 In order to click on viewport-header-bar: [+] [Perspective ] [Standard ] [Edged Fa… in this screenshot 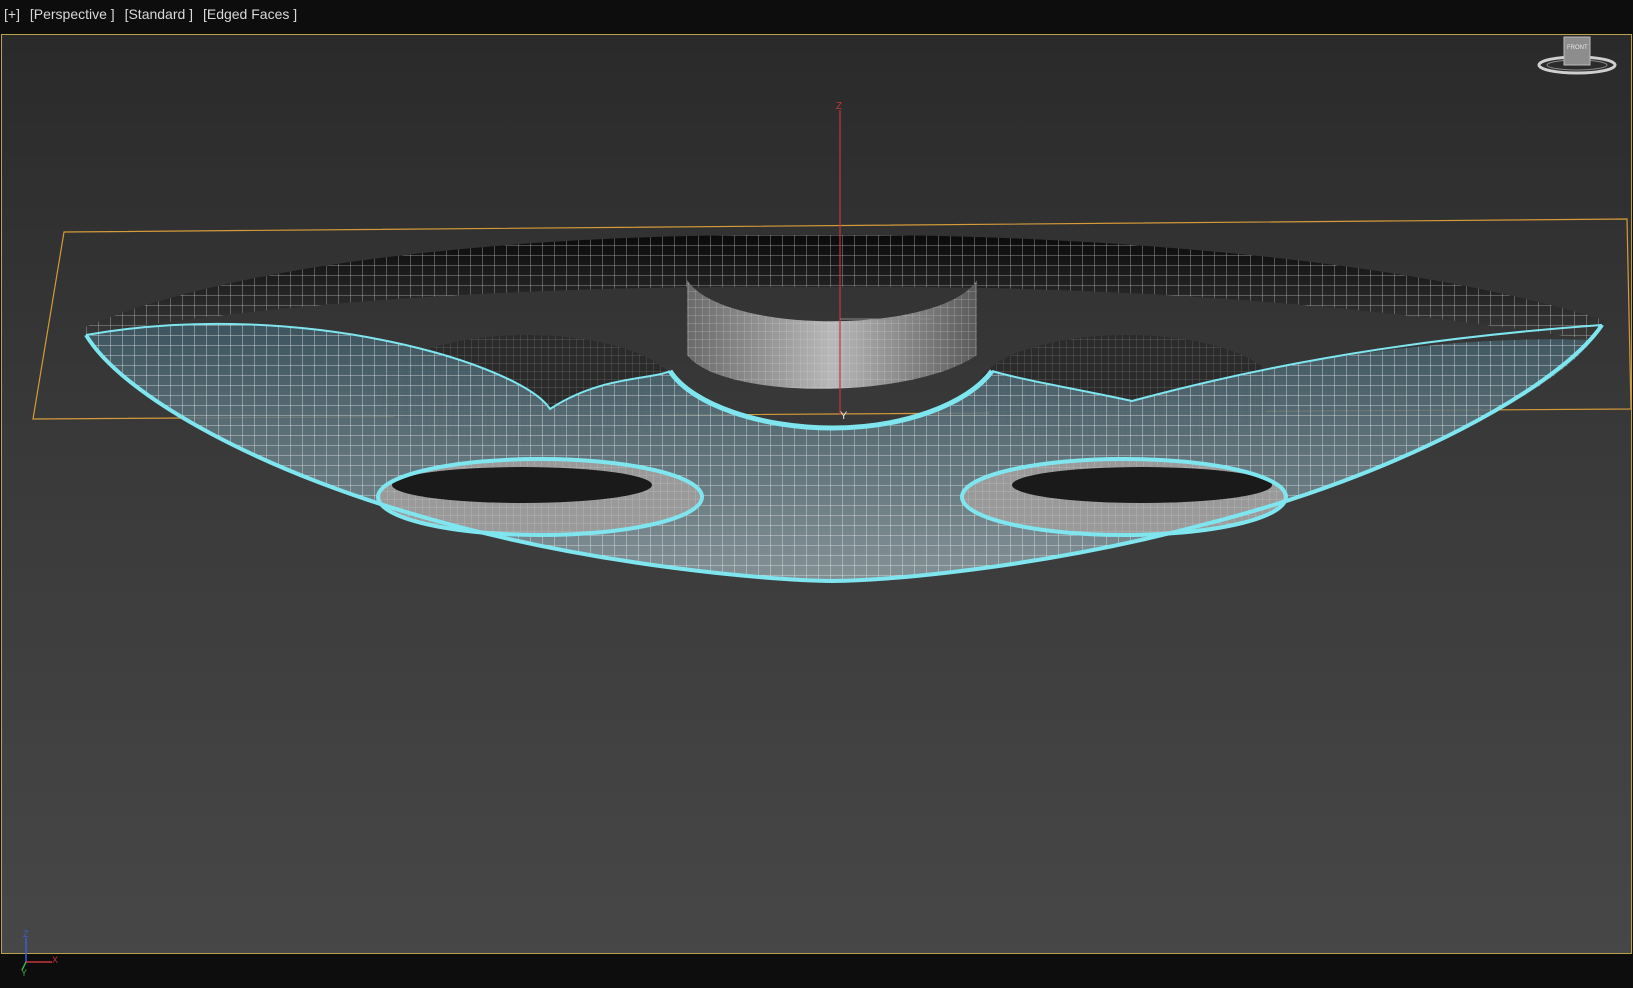, I will do `click(816, 17)`.